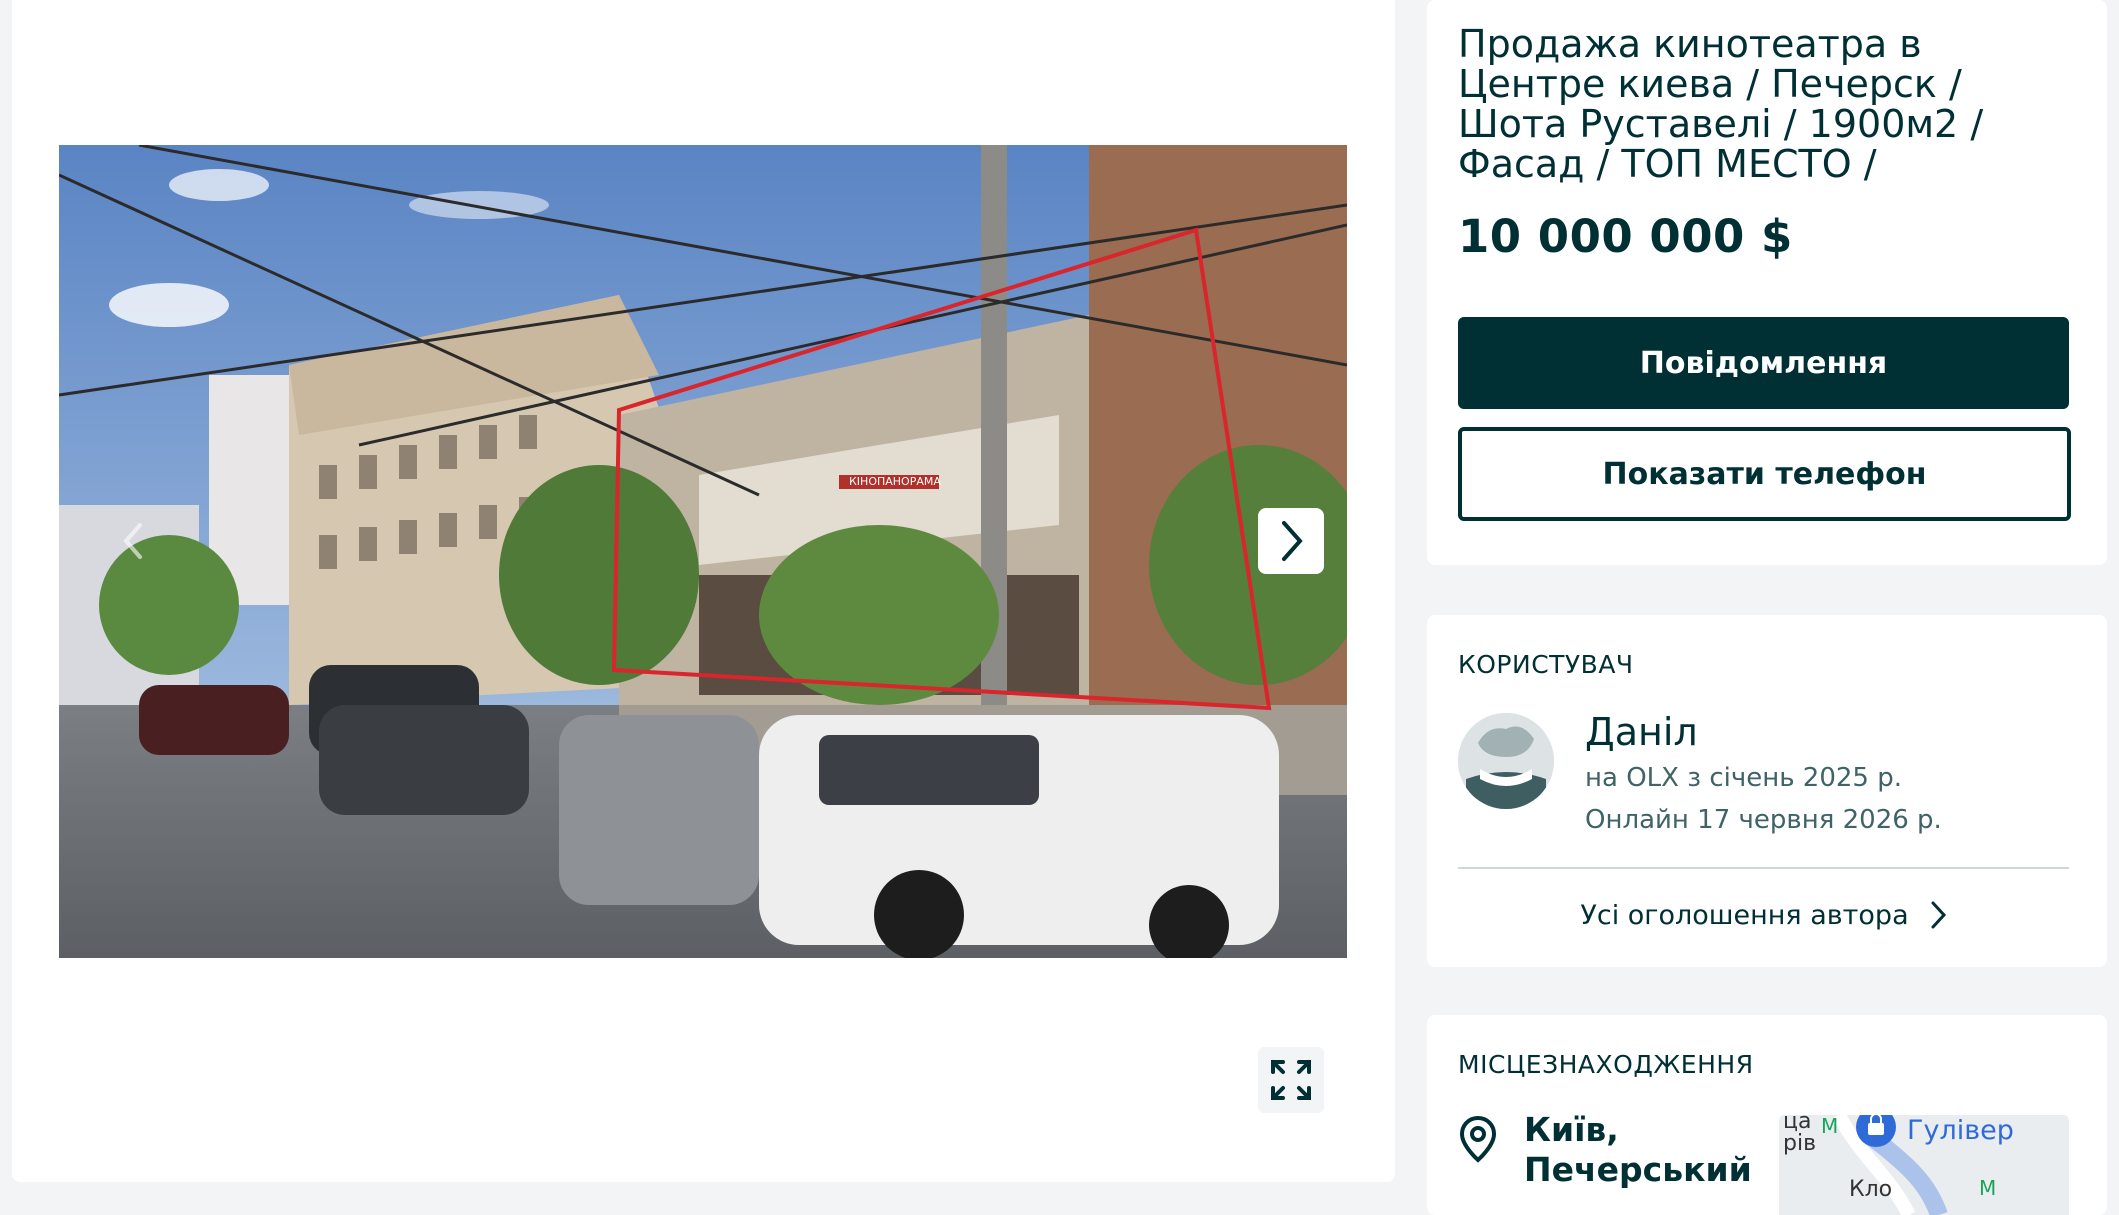 This screenshot has width=2119, height=1215. I want to click on location-city: Київ, Печерський, so click(1638, 1150).